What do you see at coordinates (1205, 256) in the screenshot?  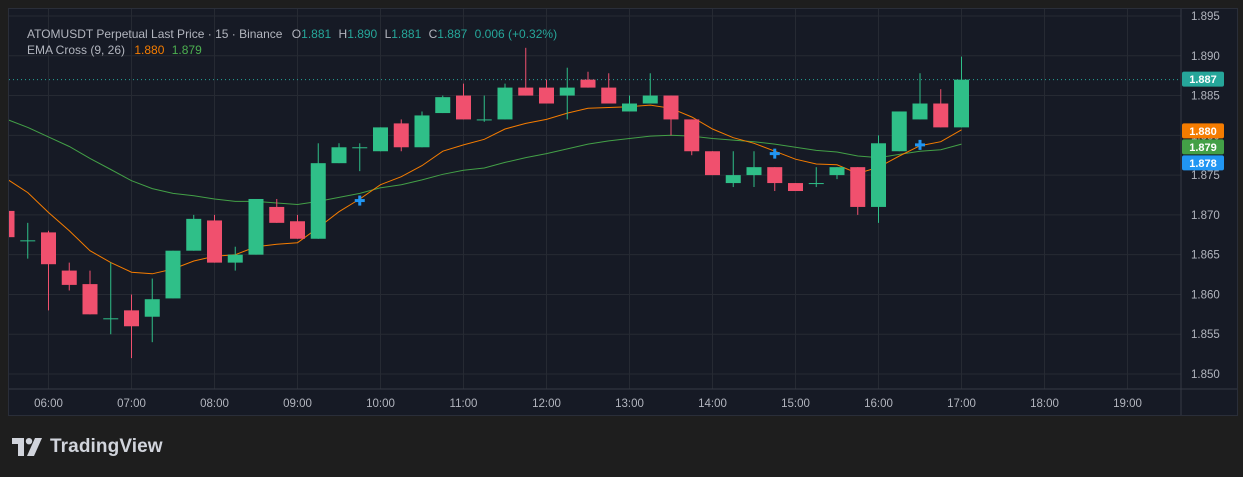 I see `y-tick-label: 1.865` at bounding box center [1205, 256].